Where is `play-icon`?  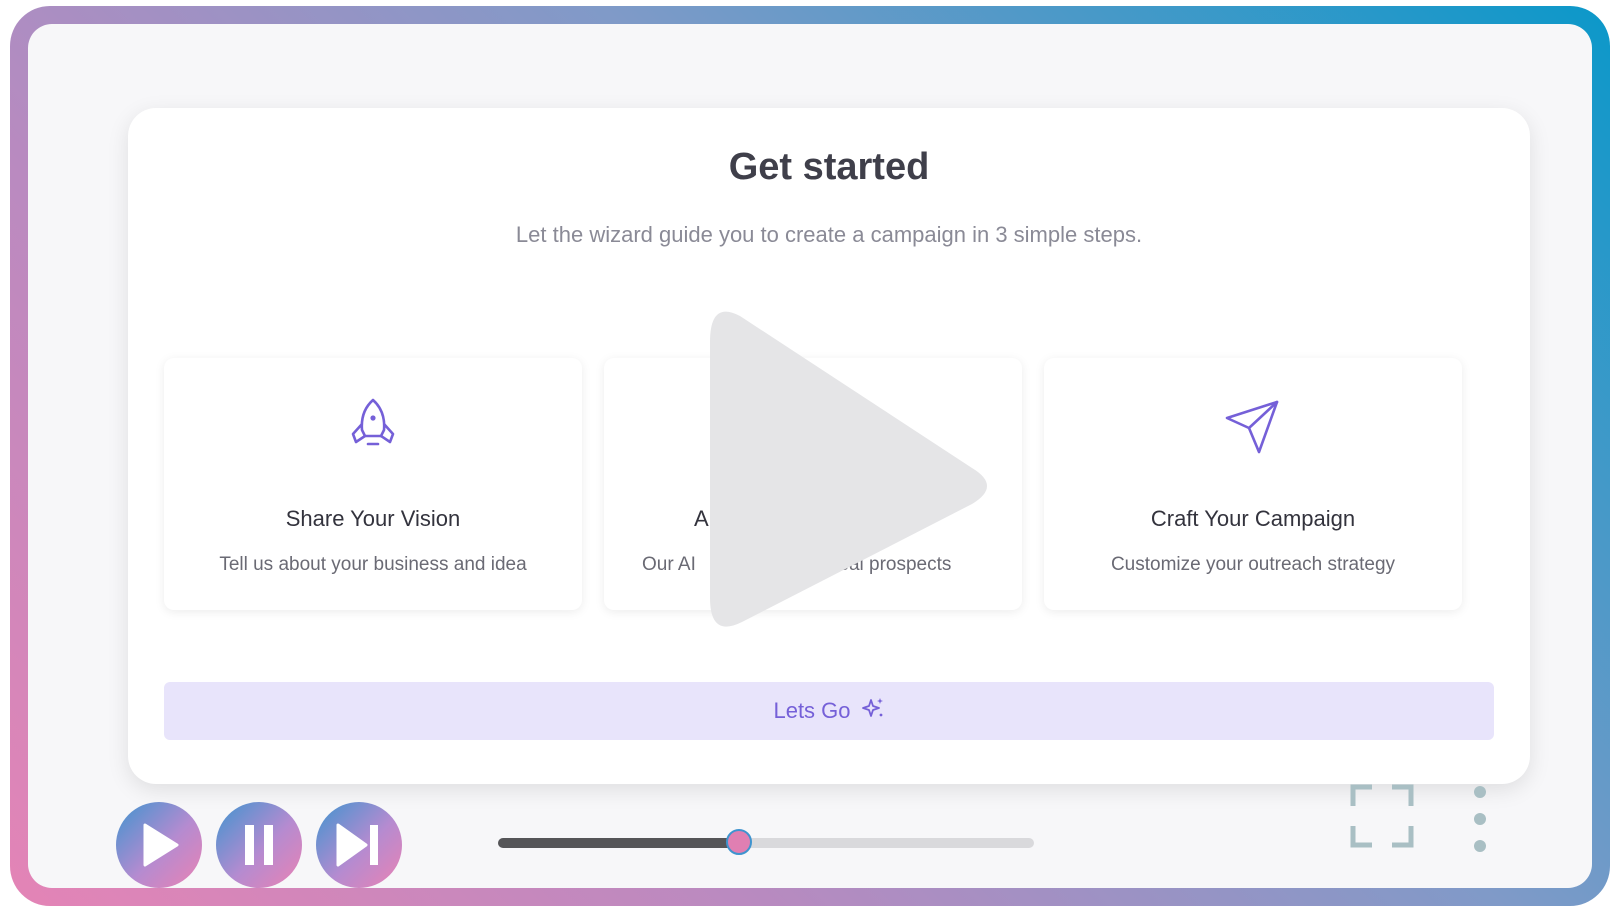
play-icon is located at coordinates (161, 845).